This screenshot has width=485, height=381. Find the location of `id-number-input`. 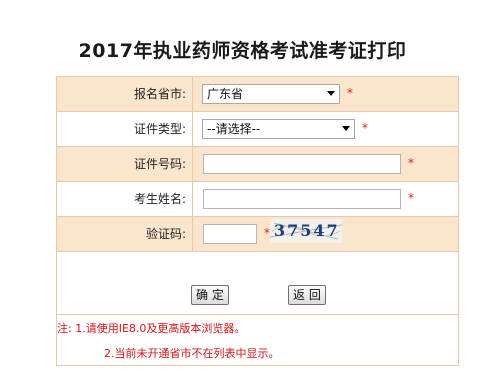

id-number-input is located at coordinates (302, 164).